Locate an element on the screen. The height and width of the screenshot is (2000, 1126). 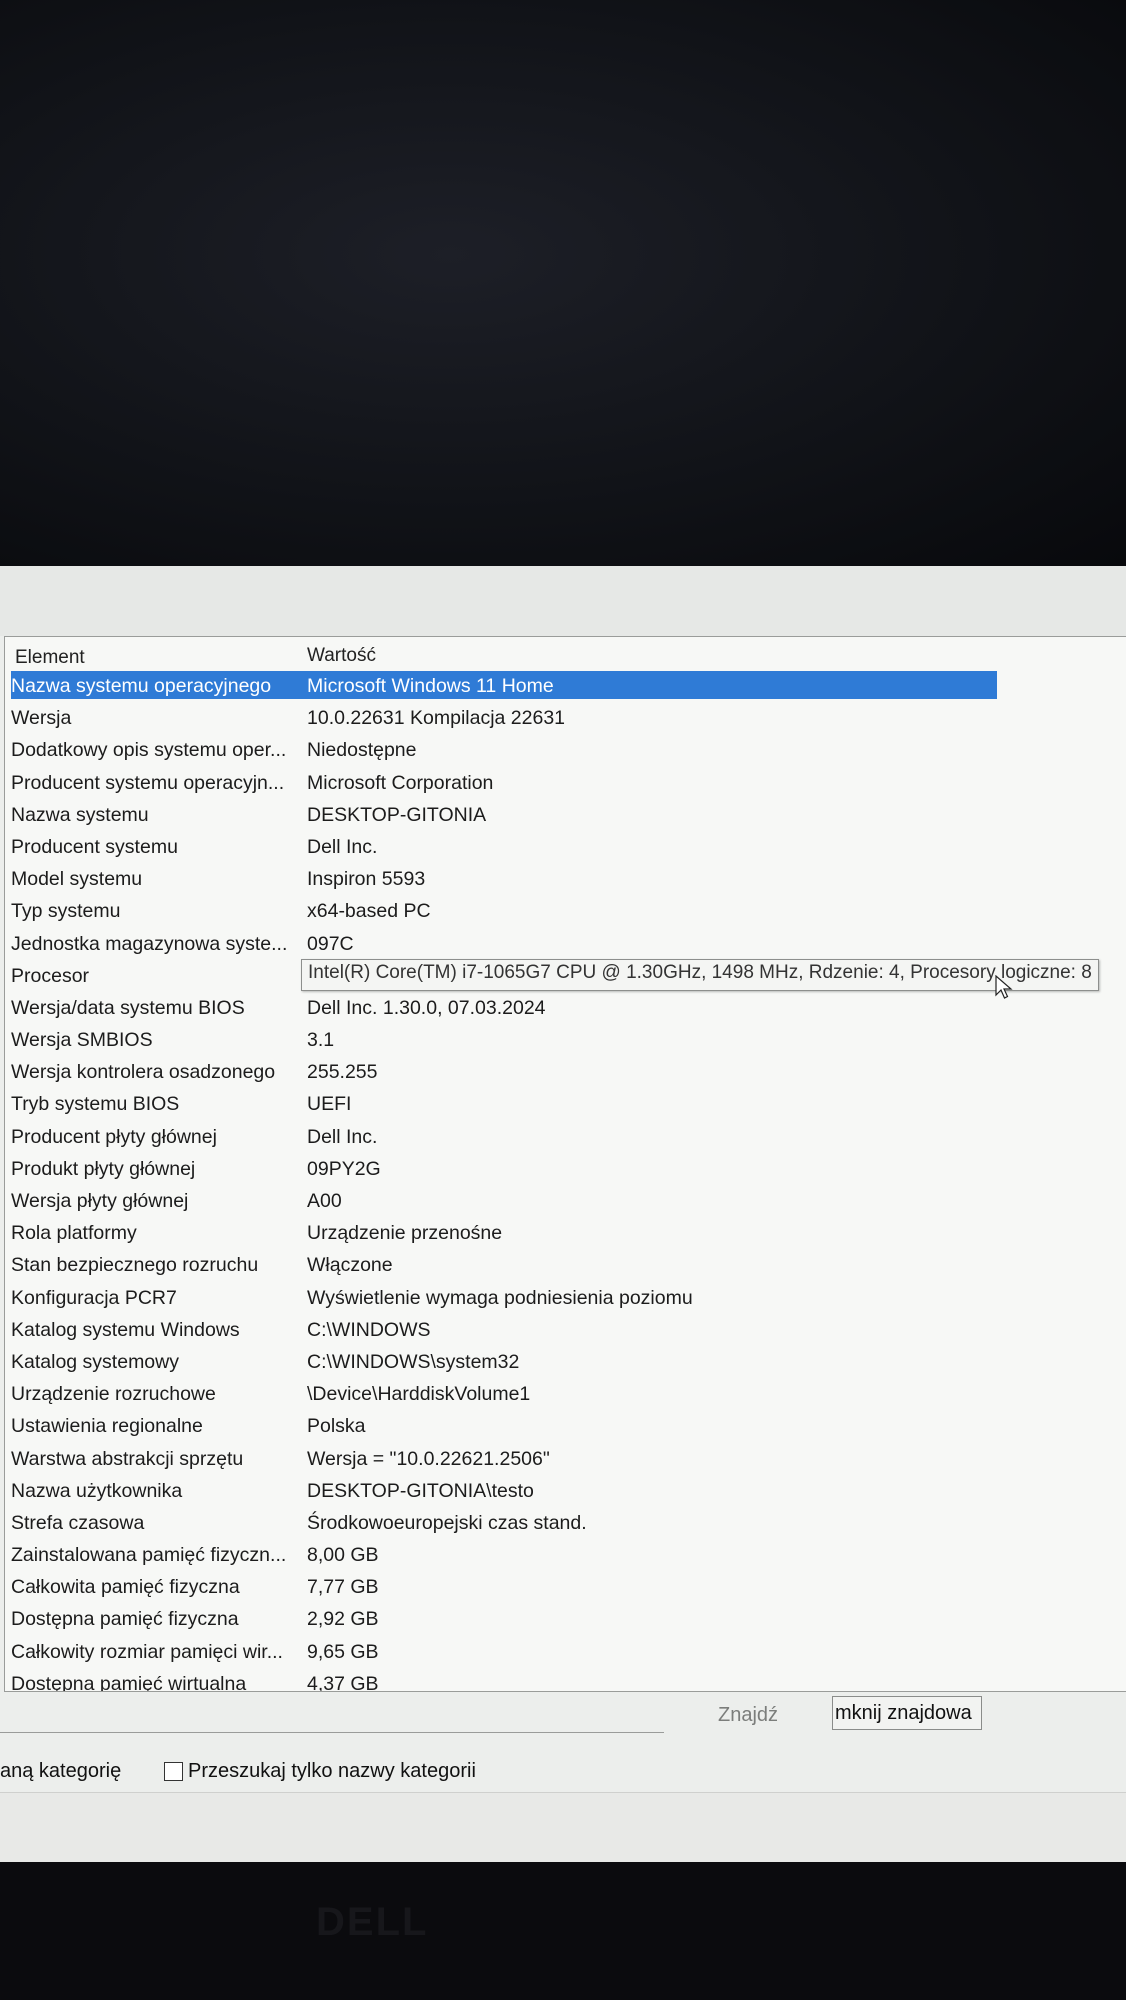
list-row: Całkowita pamięć fizyczna 7,77 GB is located at coordinates (565, 1588).